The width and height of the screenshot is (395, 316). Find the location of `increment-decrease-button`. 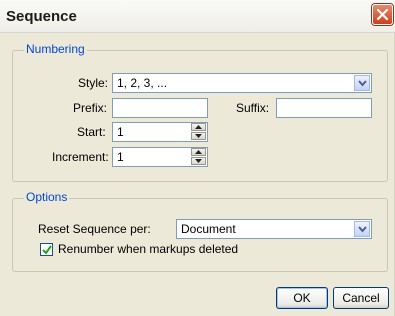

increment-decrease-button is located at coordinates (198, 161).